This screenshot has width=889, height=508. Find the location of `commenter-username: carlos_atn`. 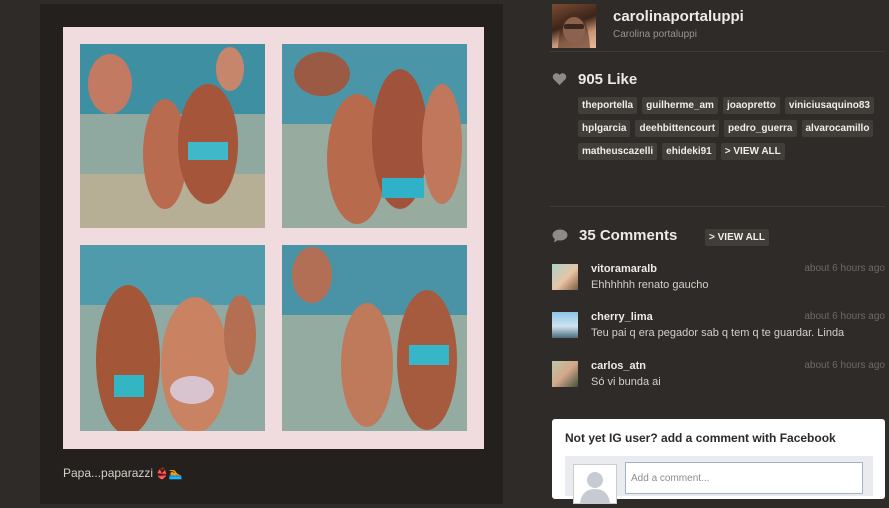

commenter-username: carlos_atn is located at coordinates (618, 366).